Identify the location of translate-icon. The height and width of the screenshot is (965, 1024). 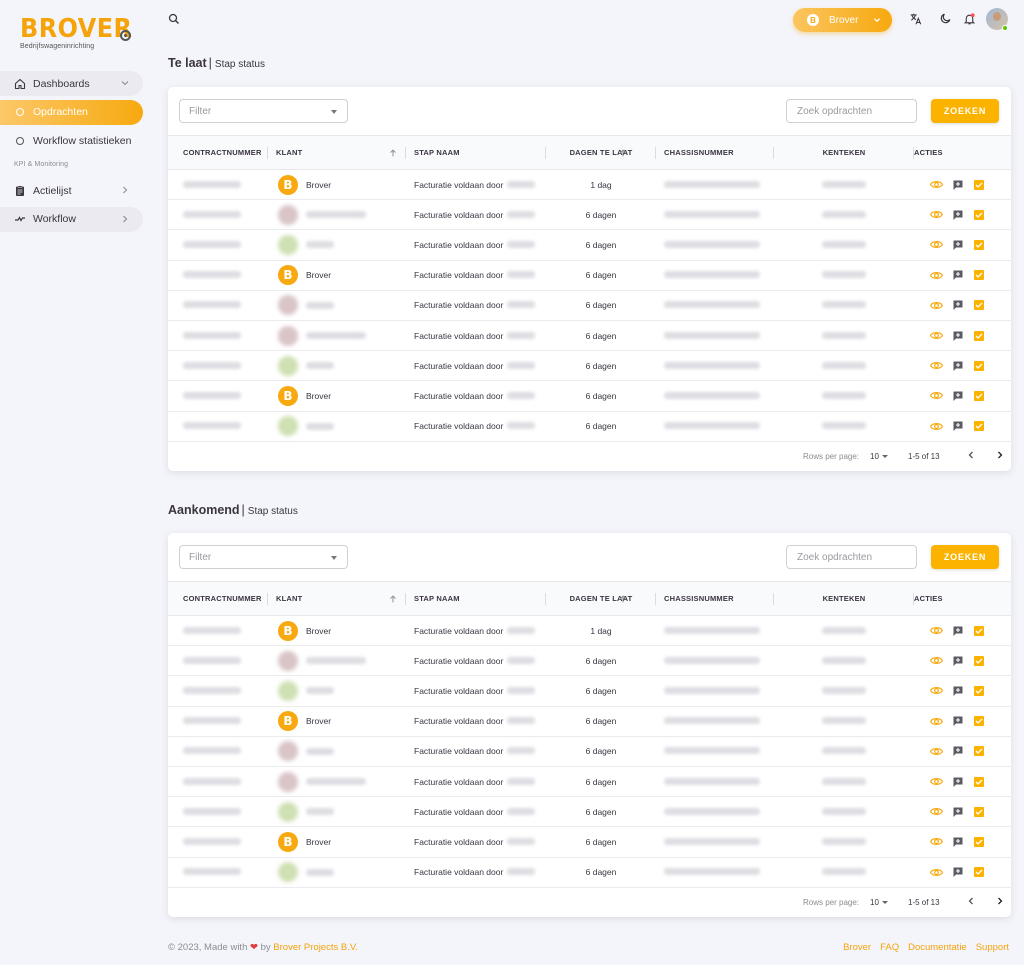
(916, 19).